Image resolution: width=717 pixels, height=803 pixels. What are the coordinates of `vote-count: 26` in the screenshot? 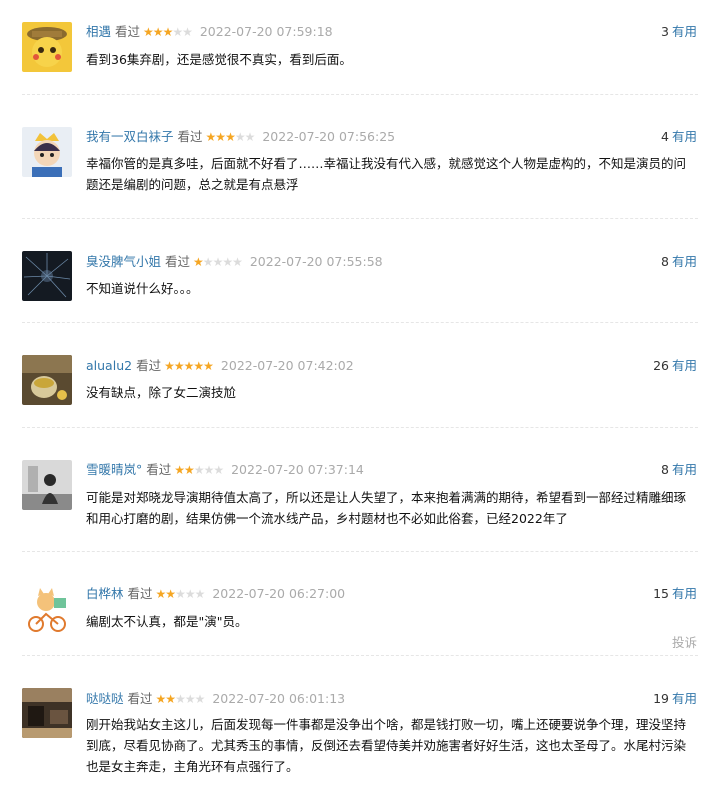 It's located at (661, 365).